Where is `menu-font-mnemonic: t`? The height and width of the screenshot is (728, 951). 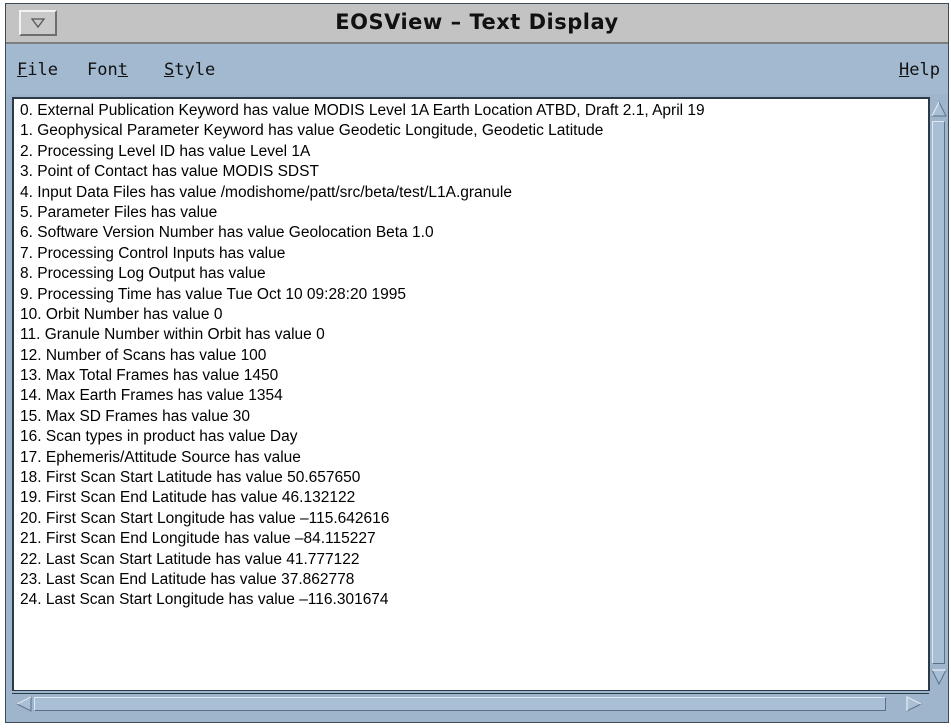
menu-font-mnemonic: t is located at coordinates (122, 70).